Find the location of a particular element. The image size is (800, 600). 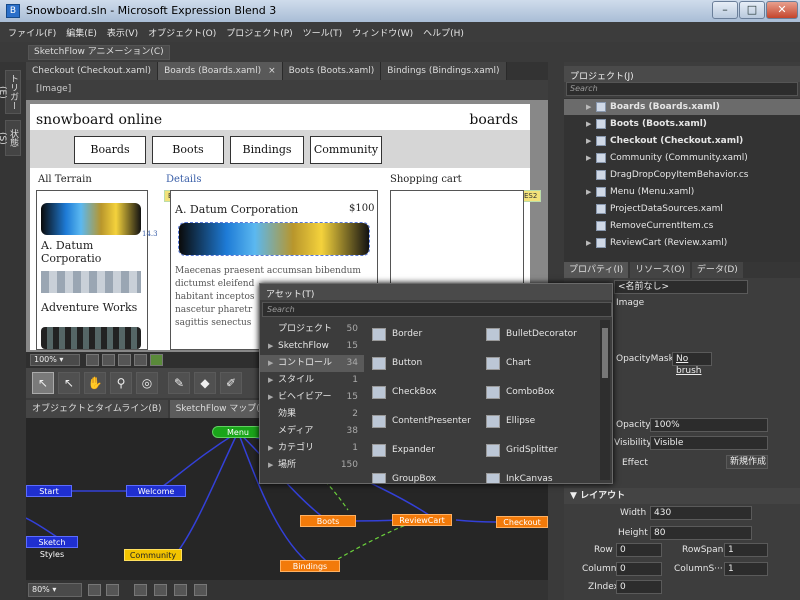

asset-item: Chart is located at coordinates (540, 363).